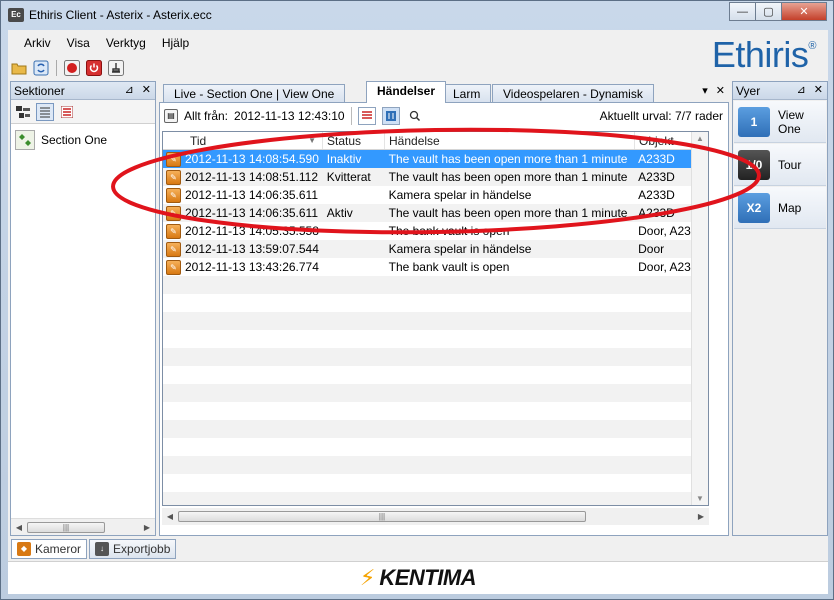 The image size is (834, 600). I want to click on menu-arkiv: Arkiv, so click(37, 43).